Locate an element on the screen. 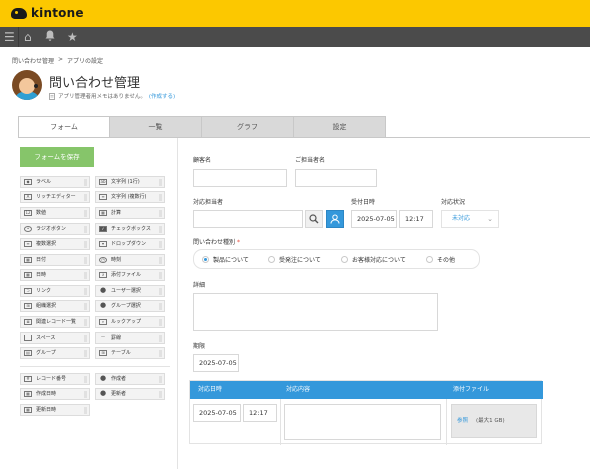 This screenshot has width=590, height=469. palette-item-text: スペース is located at coordinates (46, 338).